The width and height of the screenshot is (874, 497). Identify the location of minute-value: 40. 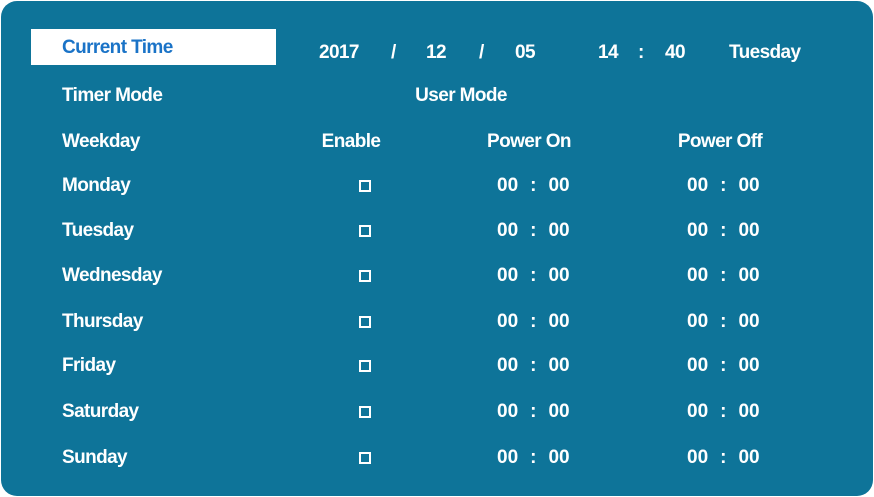
(675, 53).